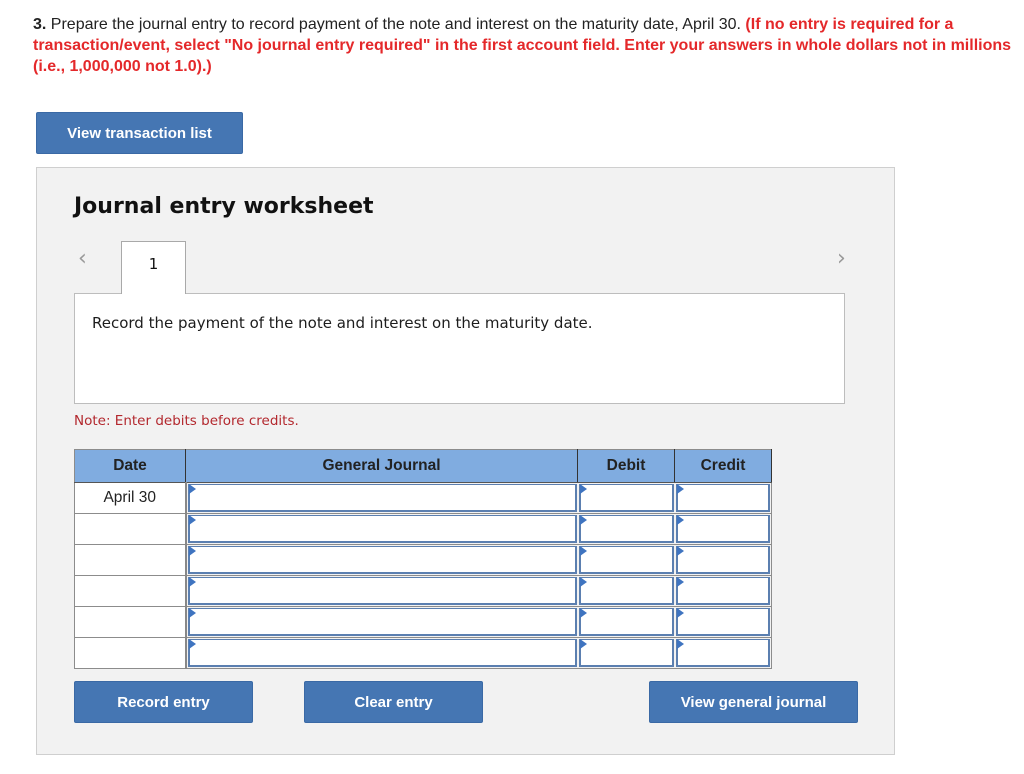  What do you see at coordinates (153, 267) in the screenshot?
I see `tab-entry-1: 1` at bounding box center [153, 267].